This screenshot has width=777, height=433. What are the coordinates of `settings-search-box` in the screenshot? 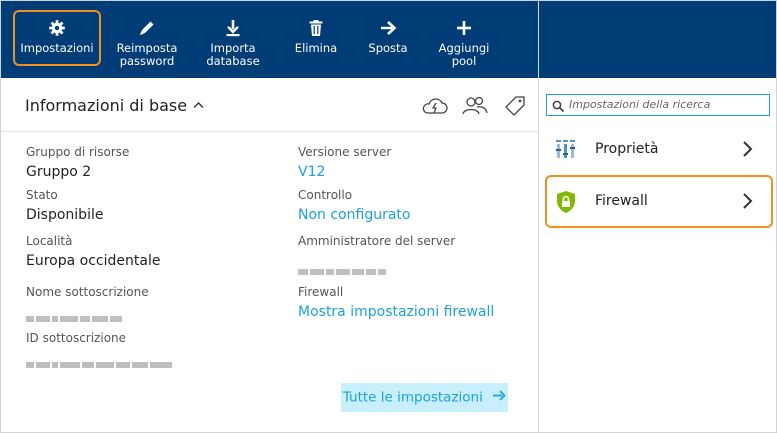 It's located at (658, 105).